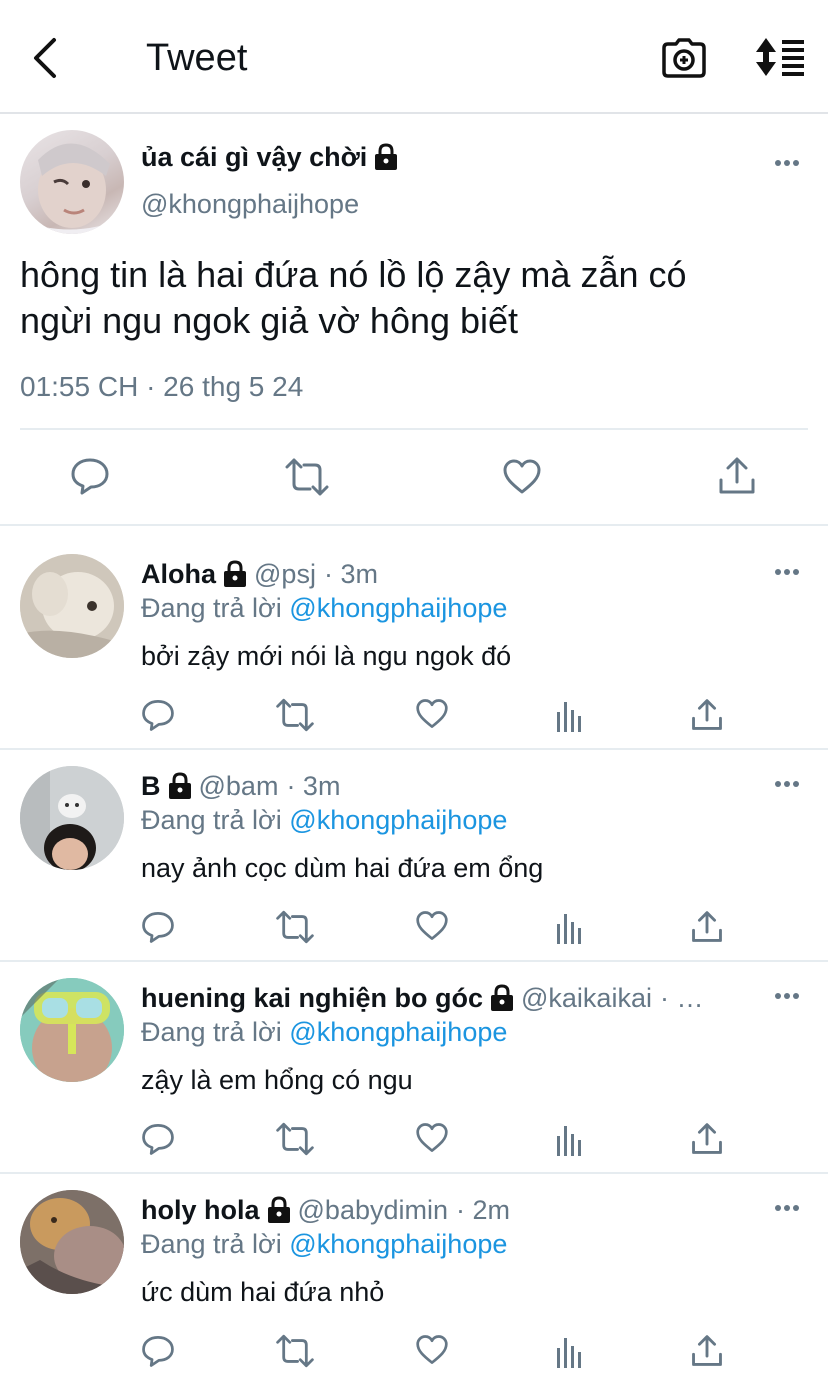 The width and height of the screenshot is (828, 1382). I want to click on handle: @babydimin, so click(373, 1210).